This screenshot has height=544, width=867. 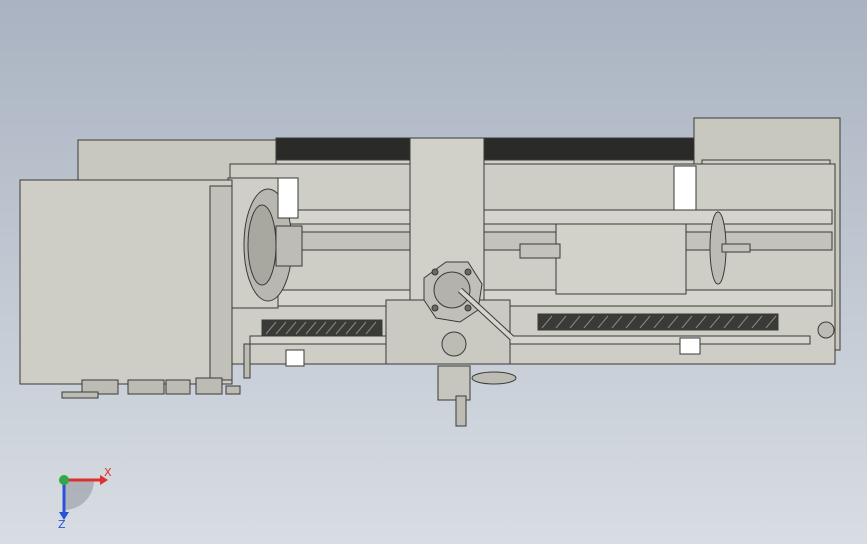 I want to click on chuck-jaw-plate, so click(x=289, y=246).